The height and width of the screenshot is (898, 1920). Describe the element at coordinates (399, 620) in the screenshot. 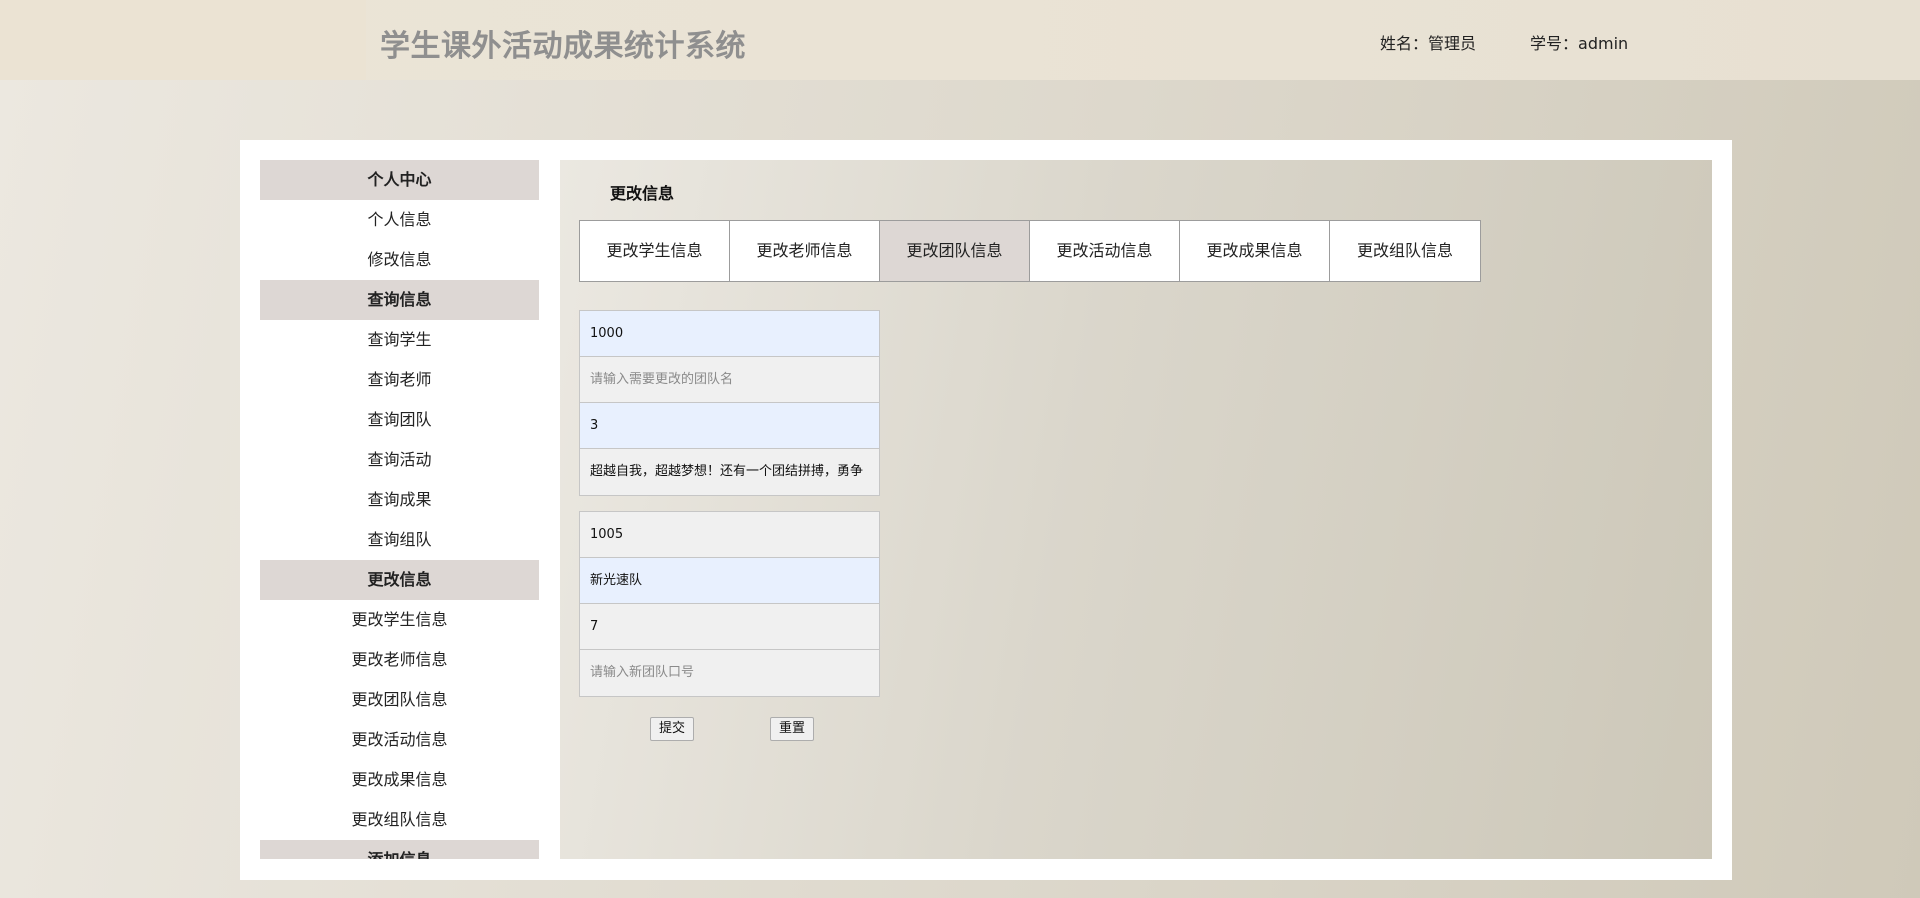

I see `sidebar-item-modify-student: 更改学生信息` at that location.